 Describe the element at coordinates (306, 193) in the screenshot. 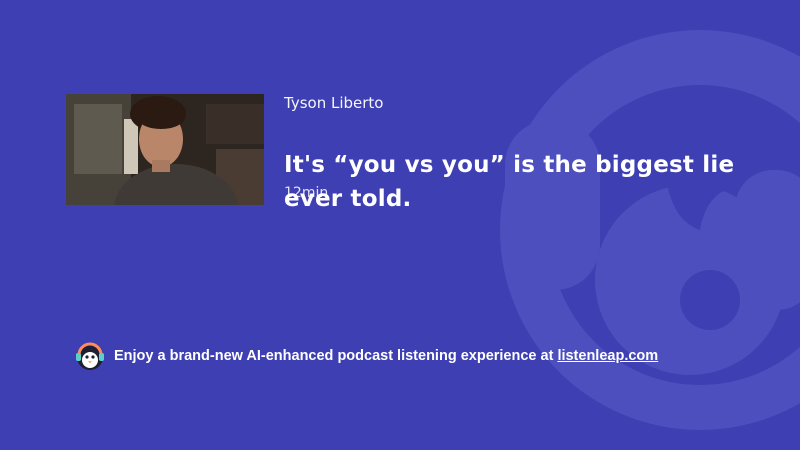

I see `episode-duration: 12min` at that location.